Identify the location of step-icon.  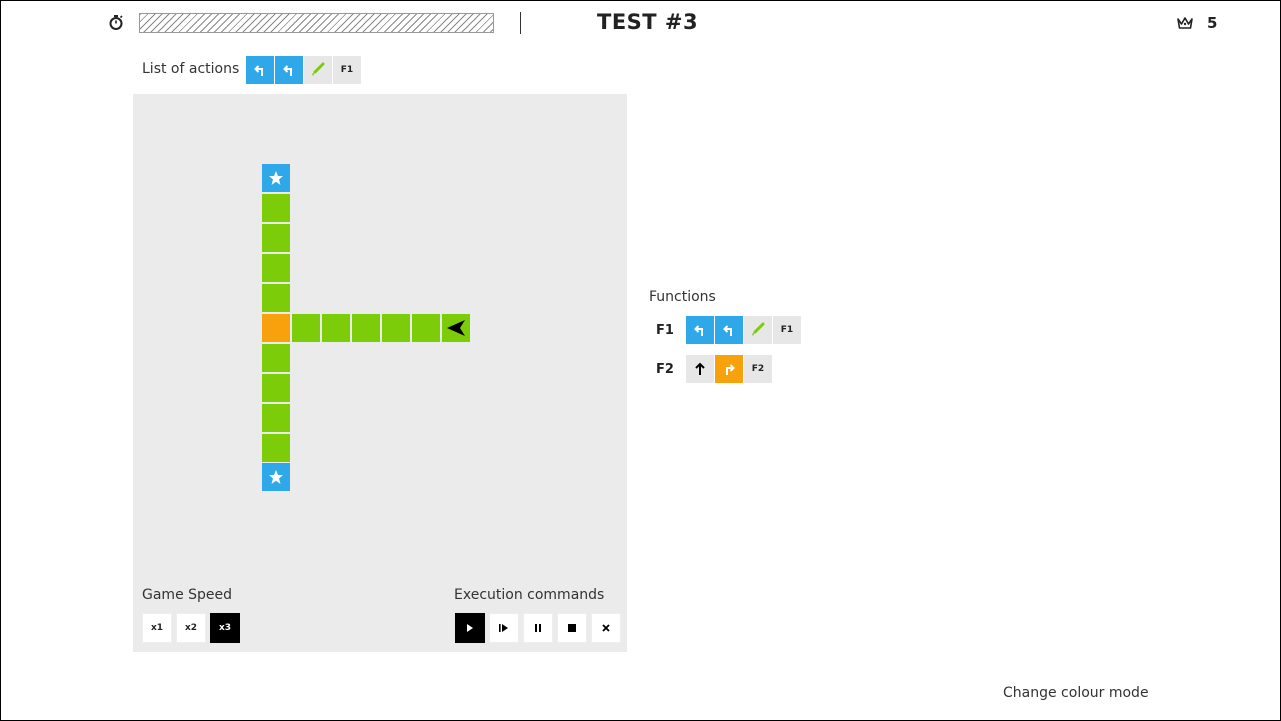
(503, 628).